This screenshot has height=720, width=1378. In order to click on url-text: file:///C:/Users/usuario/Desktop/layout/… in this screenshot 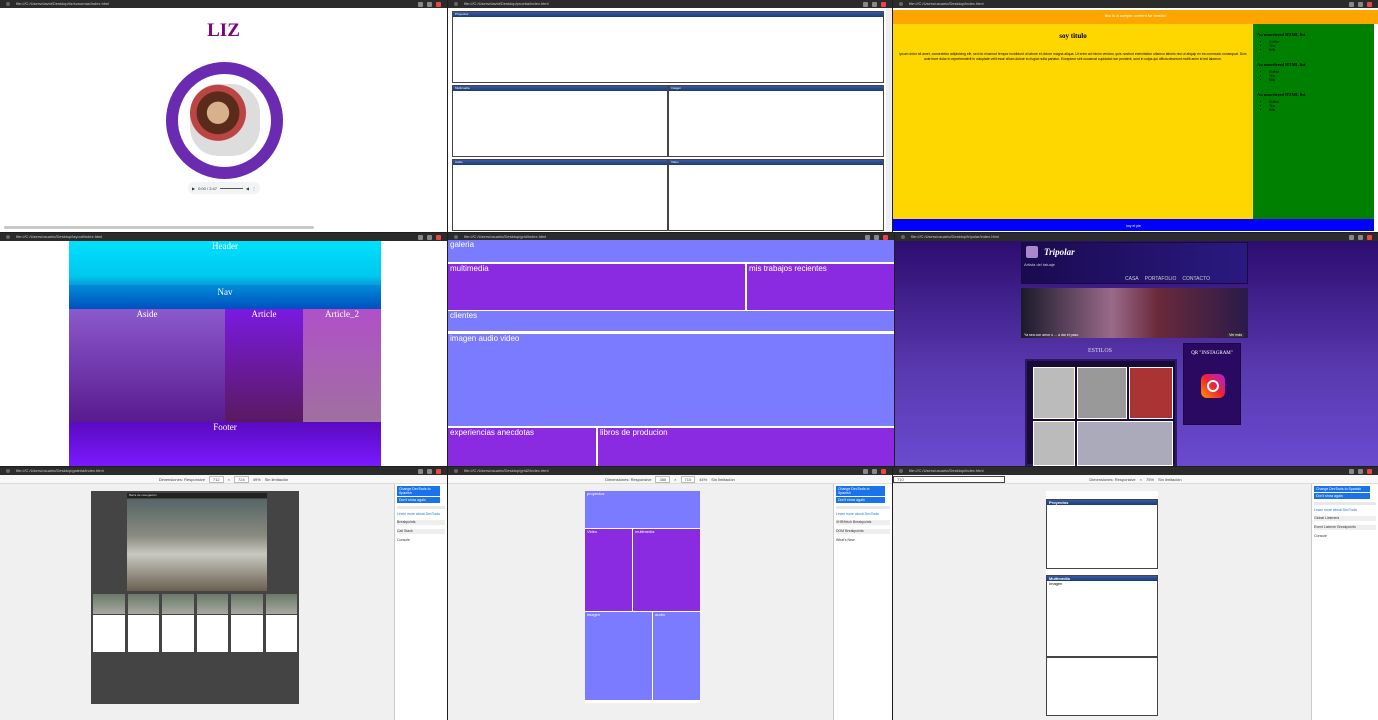, I will do `click(59, 237)`.